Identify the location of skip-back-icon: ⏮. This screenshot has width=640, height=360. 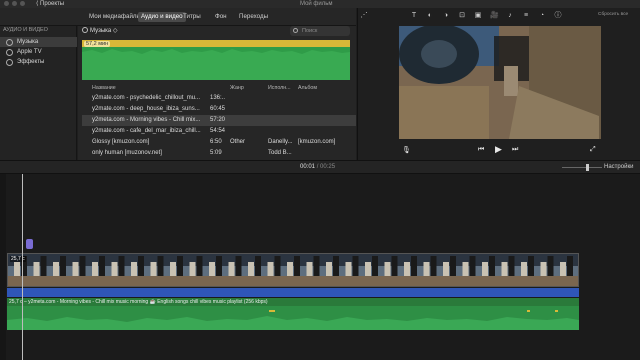
(481, 150).